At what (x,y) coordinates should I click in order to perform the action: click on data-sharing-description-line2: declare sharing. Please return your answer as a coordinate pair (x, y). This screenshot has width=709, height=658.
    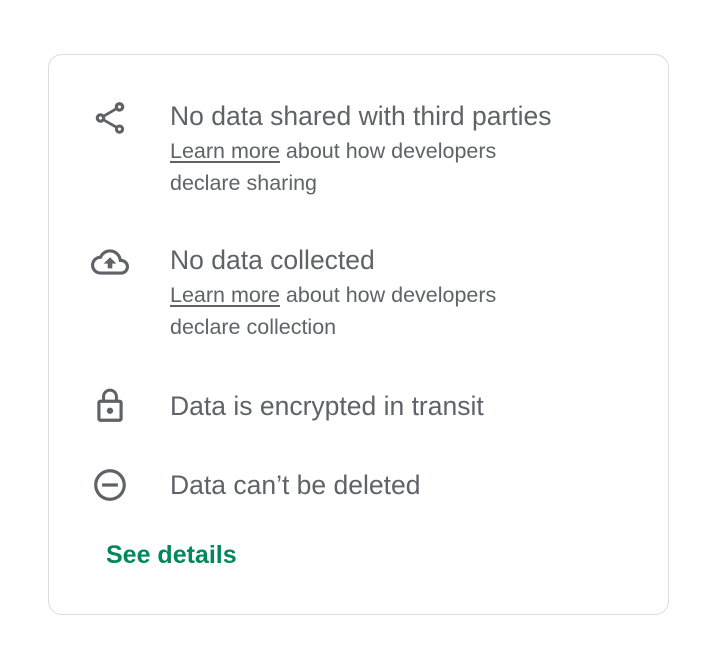
    Looking at the image, I should click on (244, 183).